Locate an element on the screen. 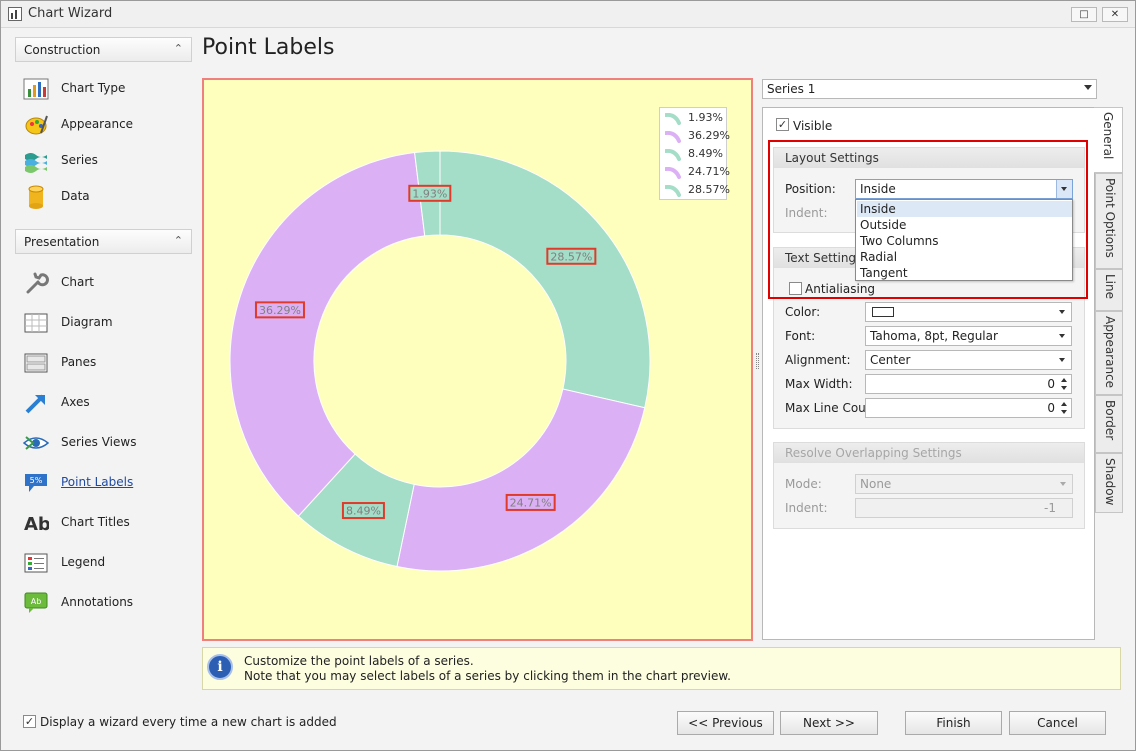 This screenshot has width=1136, height=751. legend-label: 28.57% is located at coordinates (709, 189).